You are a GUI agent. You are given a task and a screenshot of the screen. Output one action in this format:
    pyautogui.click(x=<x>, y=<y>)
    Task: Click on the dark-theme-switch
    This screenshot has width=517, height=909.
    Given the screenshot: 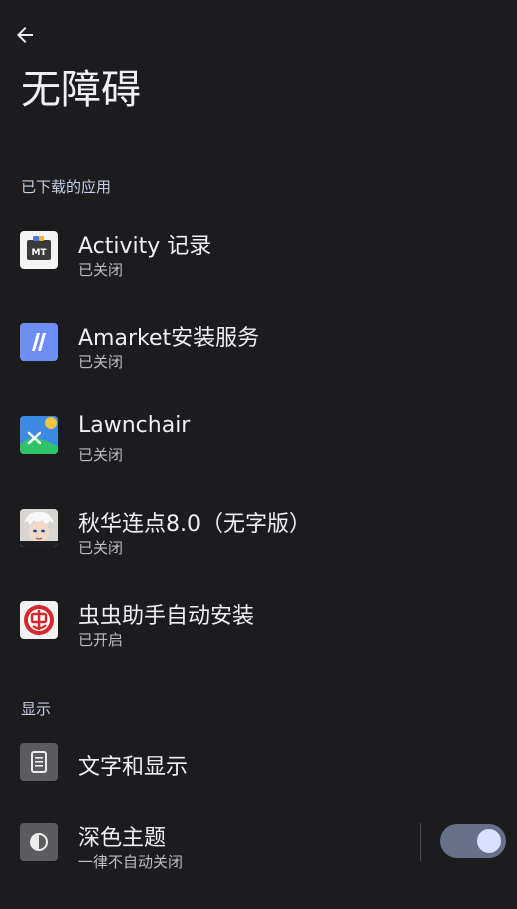 What is the action you would take?
    pyautogui.click(x=473, y=841)
    